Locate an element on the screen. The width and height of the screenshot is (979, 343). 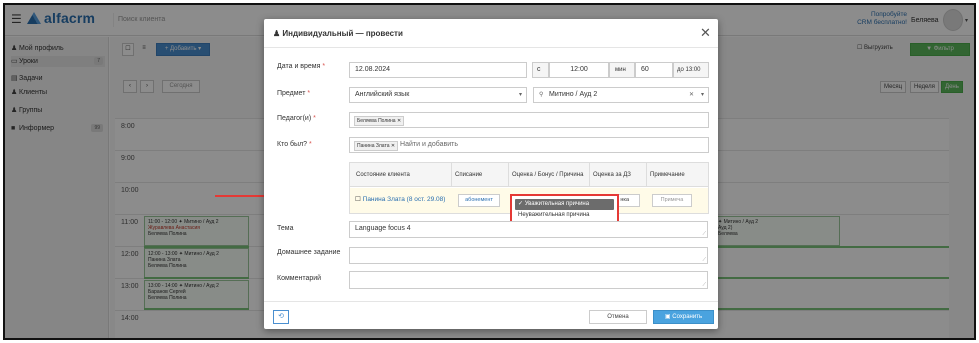
column-header: Списание is located at coordinates (480, 175).